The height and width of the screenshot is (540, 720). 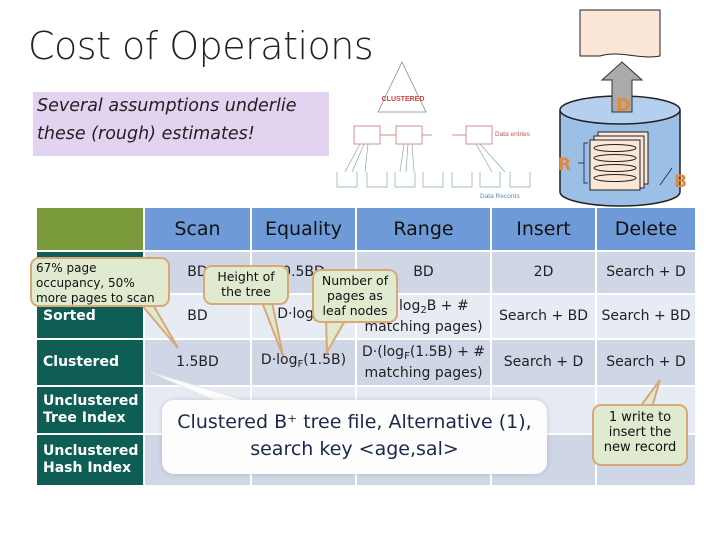 I want to click on cell-text-pre: 1.5BD, so click(x=197, y=362).